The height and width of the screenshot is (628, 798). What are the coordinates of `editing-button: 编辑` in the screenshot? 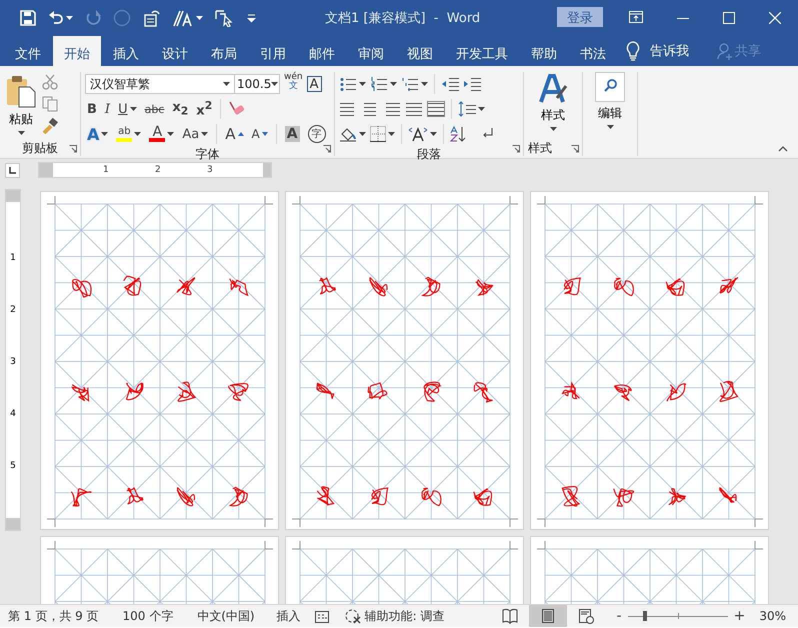 It's located at (610, 114).